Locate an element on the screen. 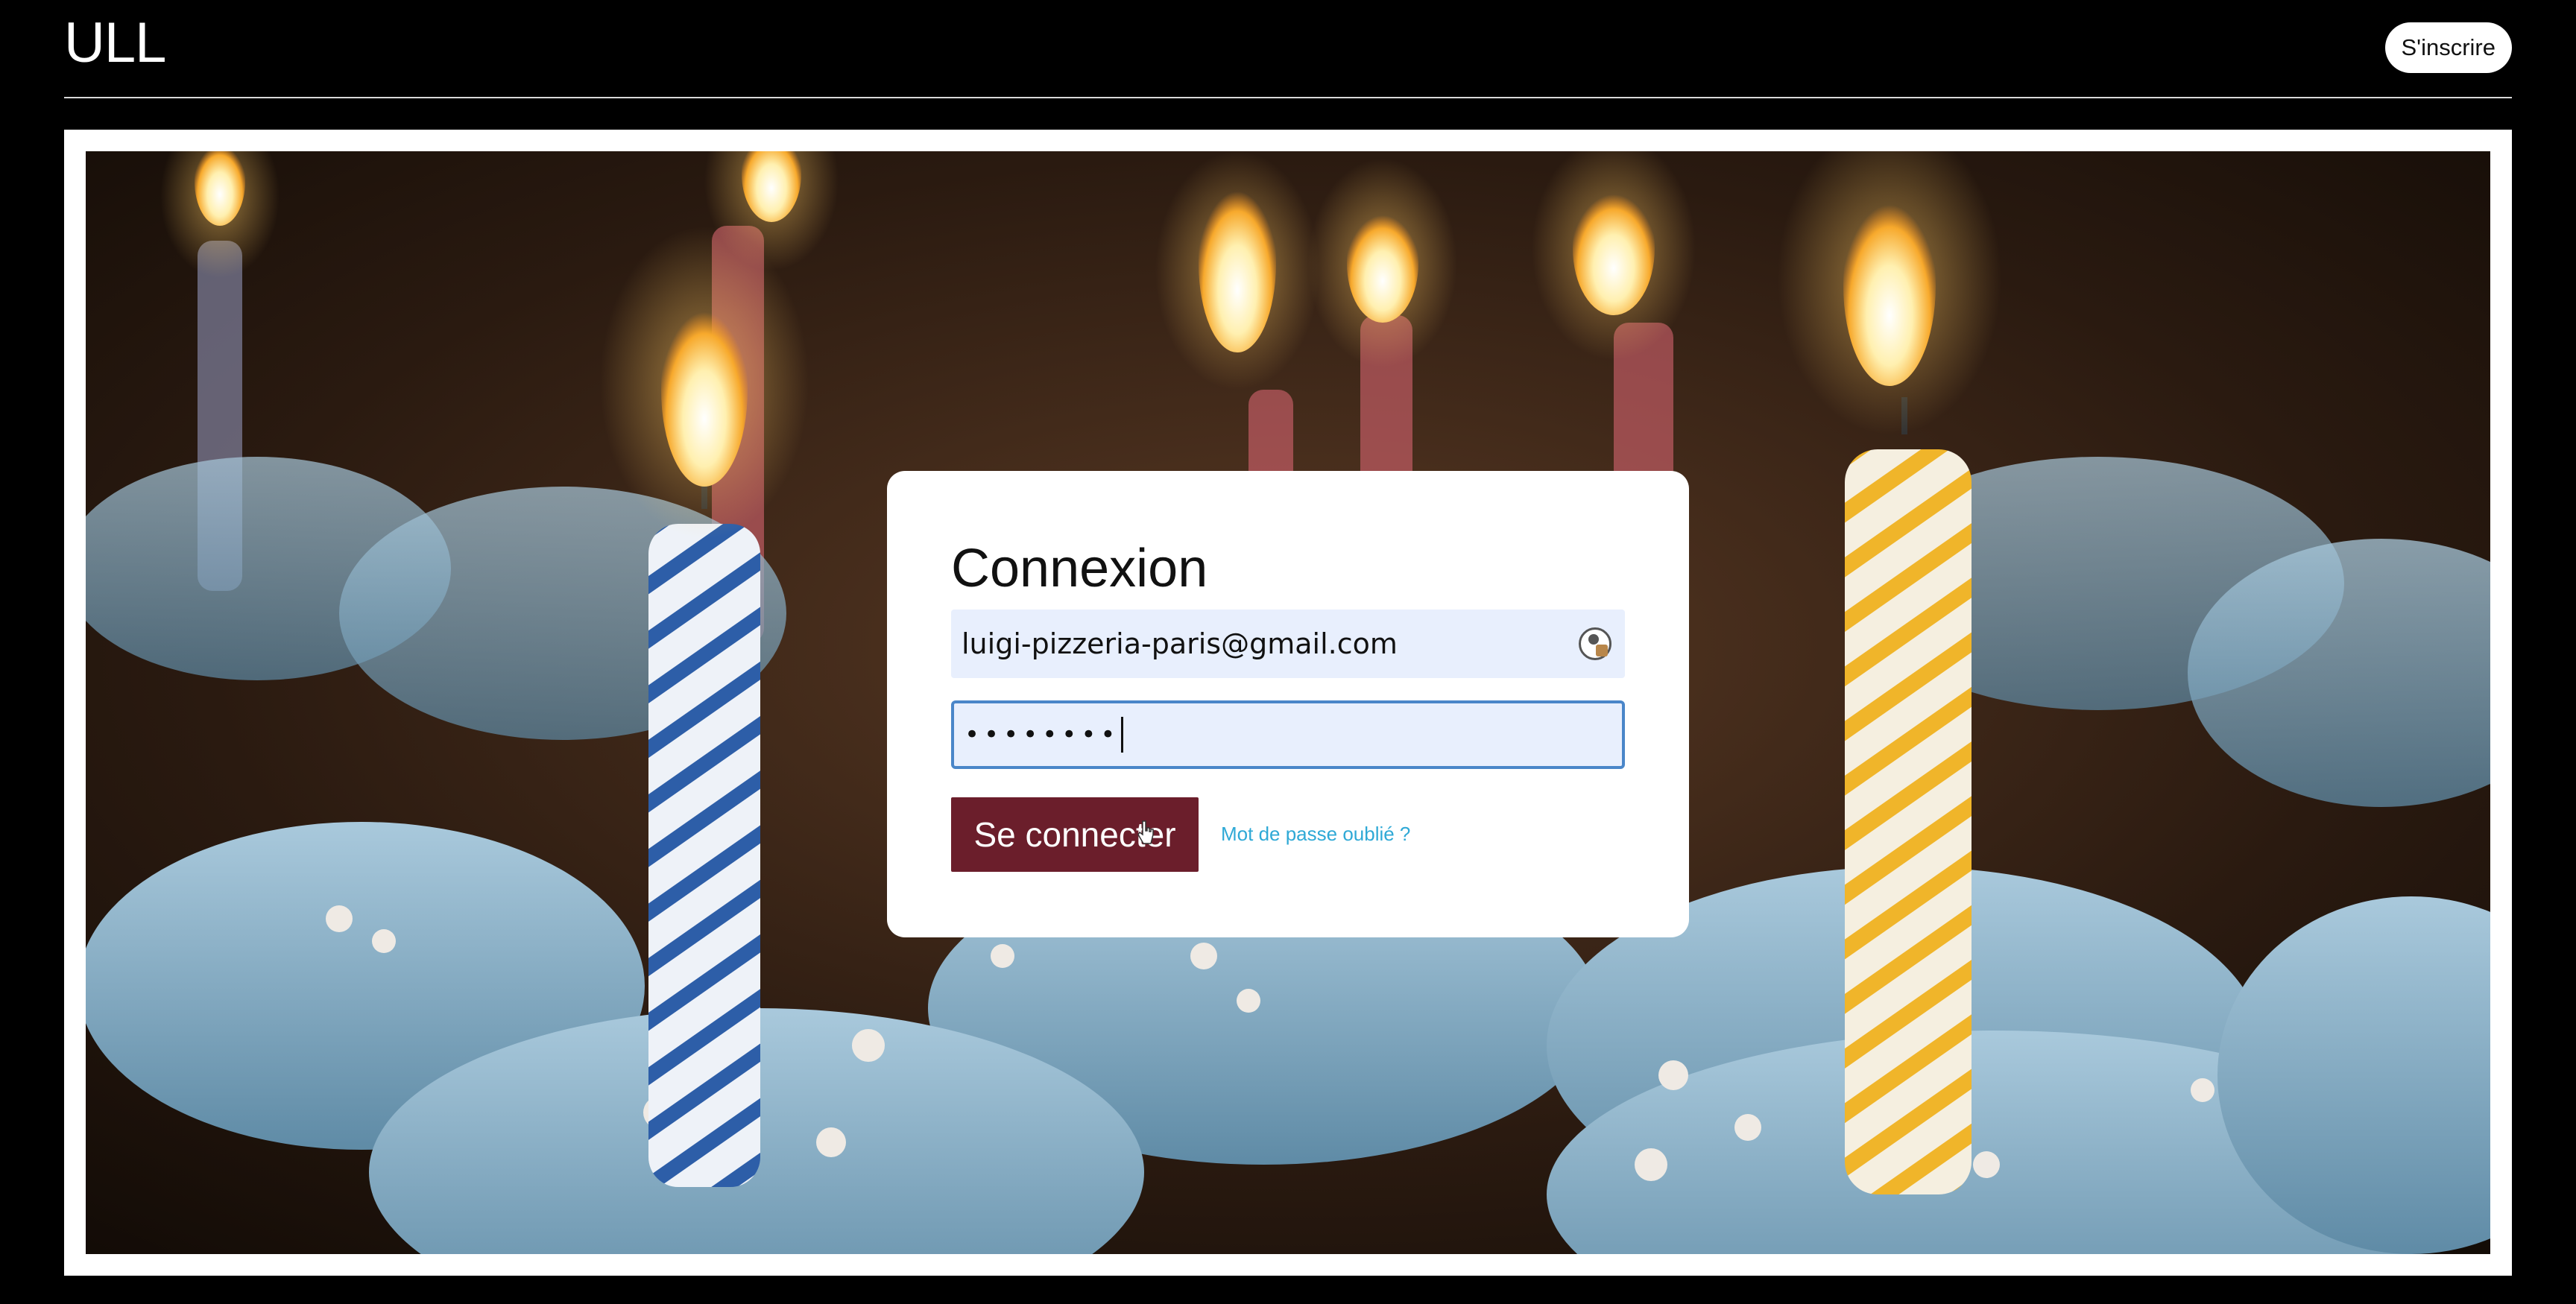 The image size is (2576, 1304). password-value: •••••••• is located at coordinates (1042, 735).